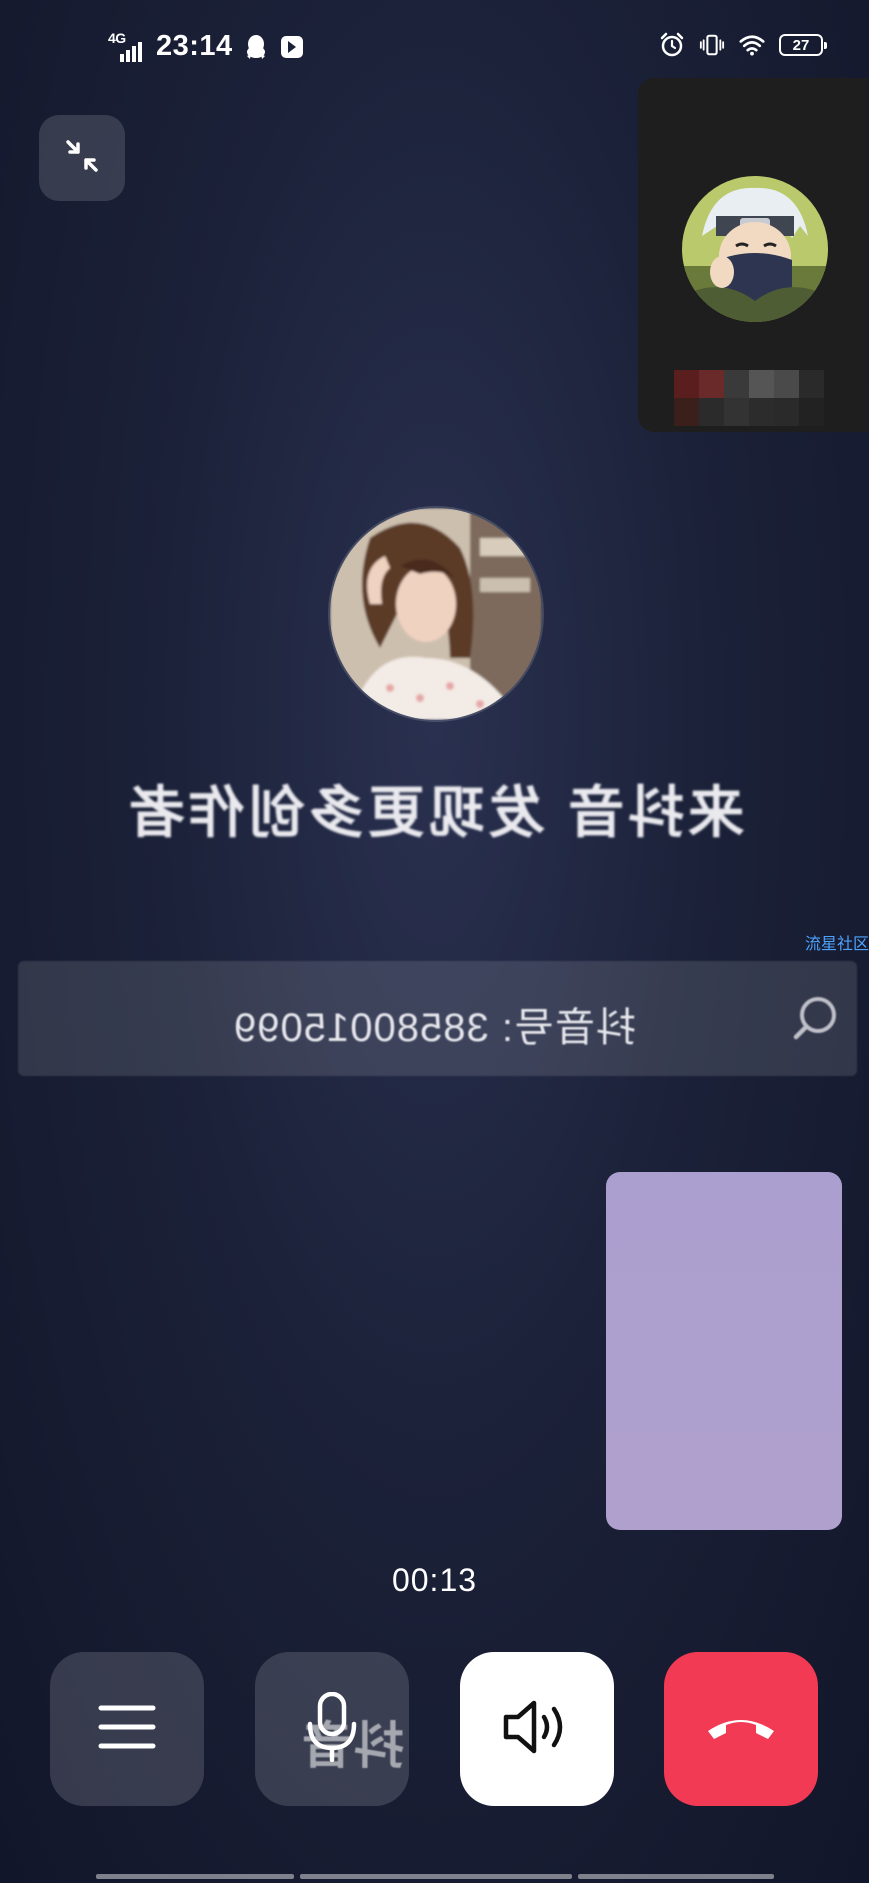 This screenshot has width=869, height=1883. I want to click on self-avatar, so click(755, 249).